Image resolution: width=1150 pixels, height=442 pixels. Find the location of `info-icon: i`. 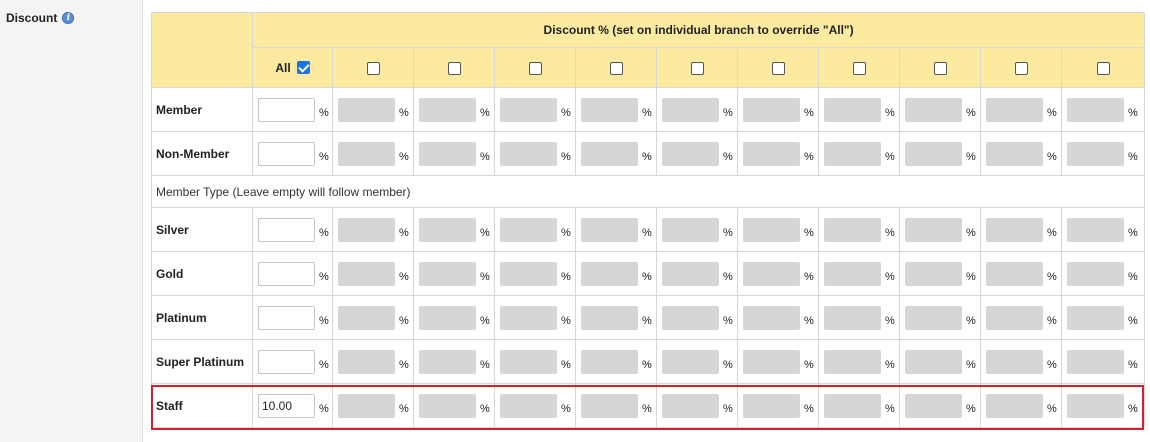

info-icon: i is located at coordinates (68, 18).